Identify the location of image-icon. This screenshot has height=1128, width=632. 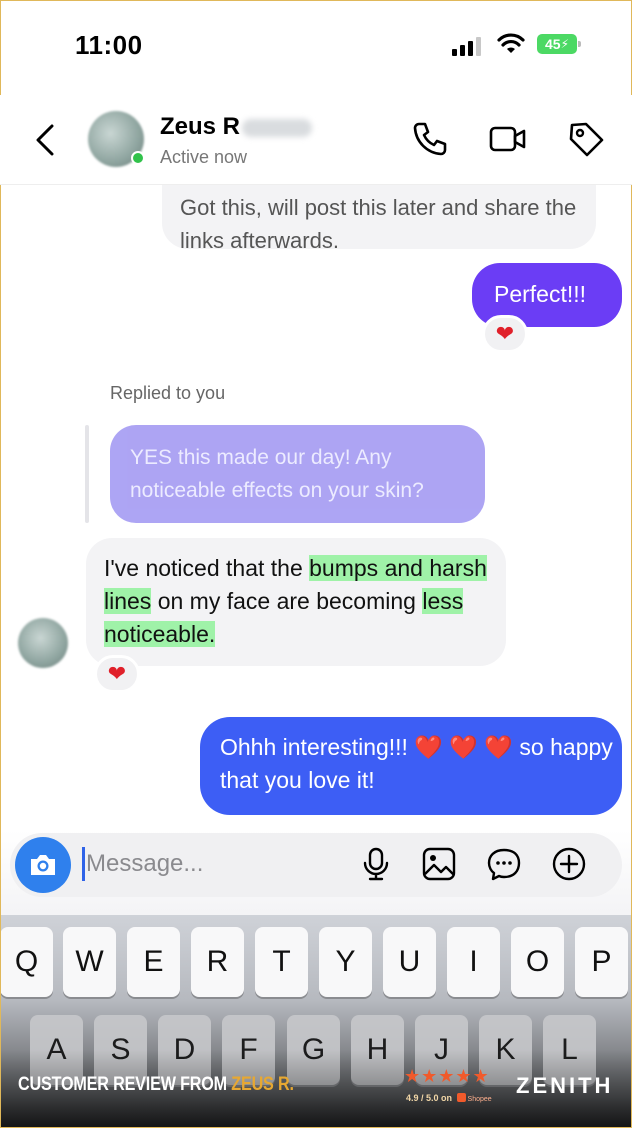
(439, 864).